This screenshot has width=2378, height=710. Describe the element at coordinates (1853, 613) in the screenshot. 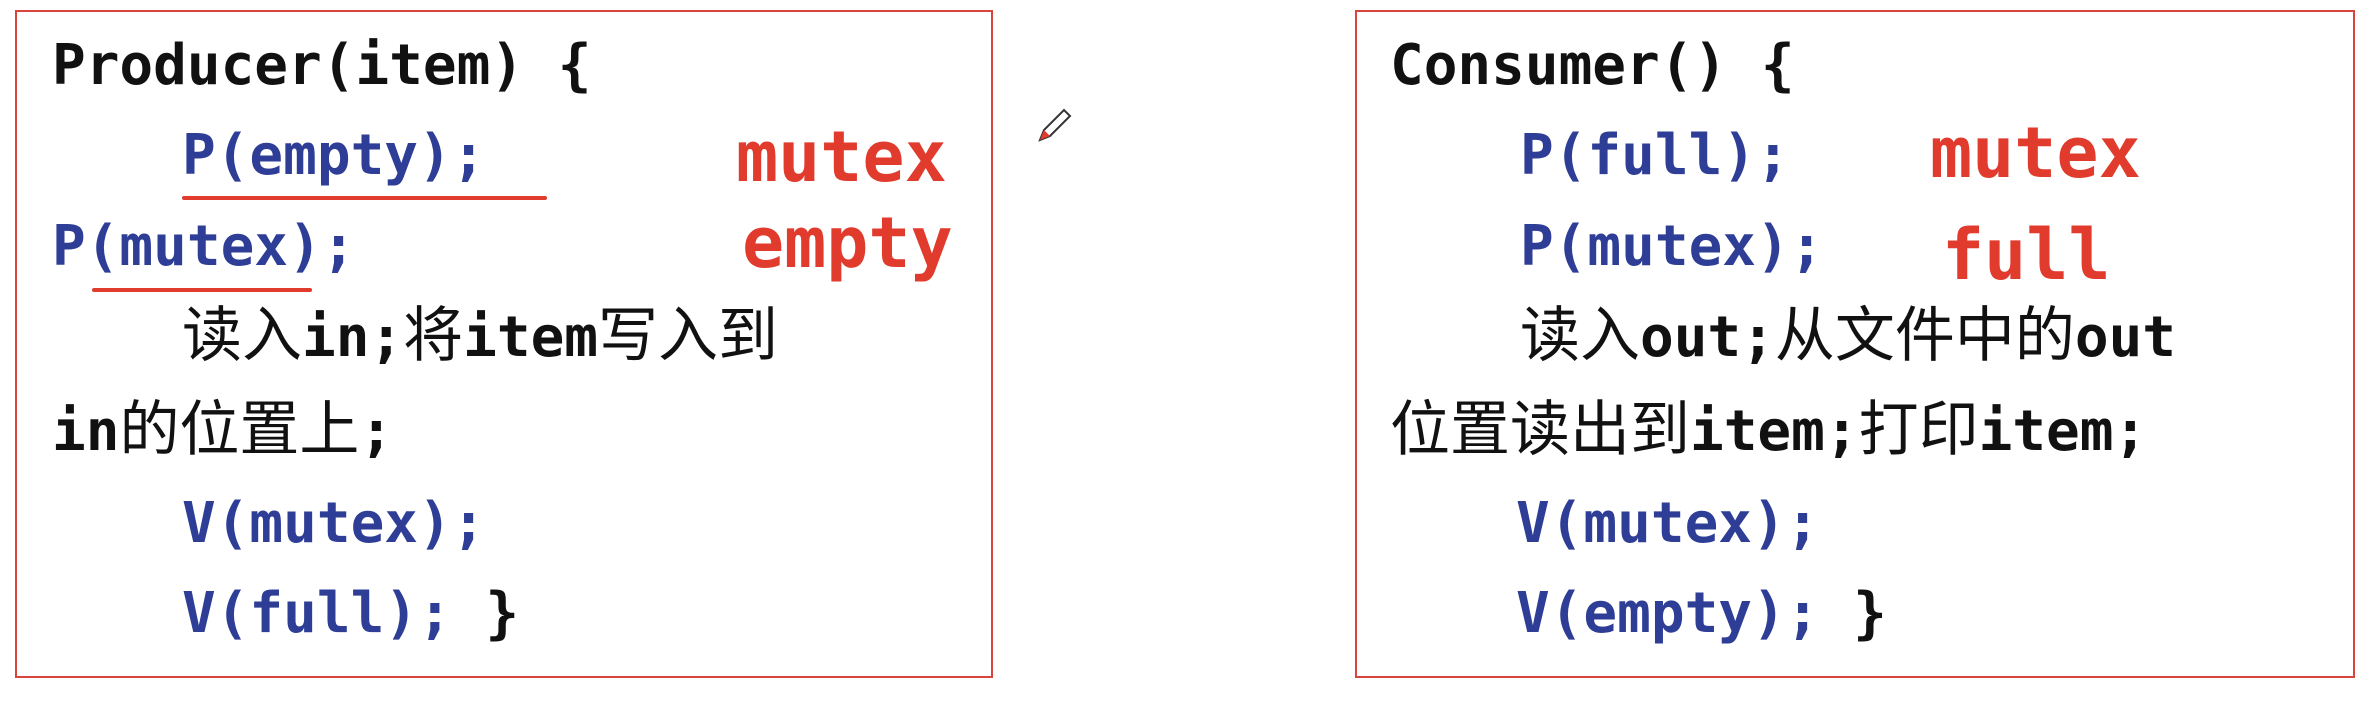

I see `consumer-close-brace: }` at that location.